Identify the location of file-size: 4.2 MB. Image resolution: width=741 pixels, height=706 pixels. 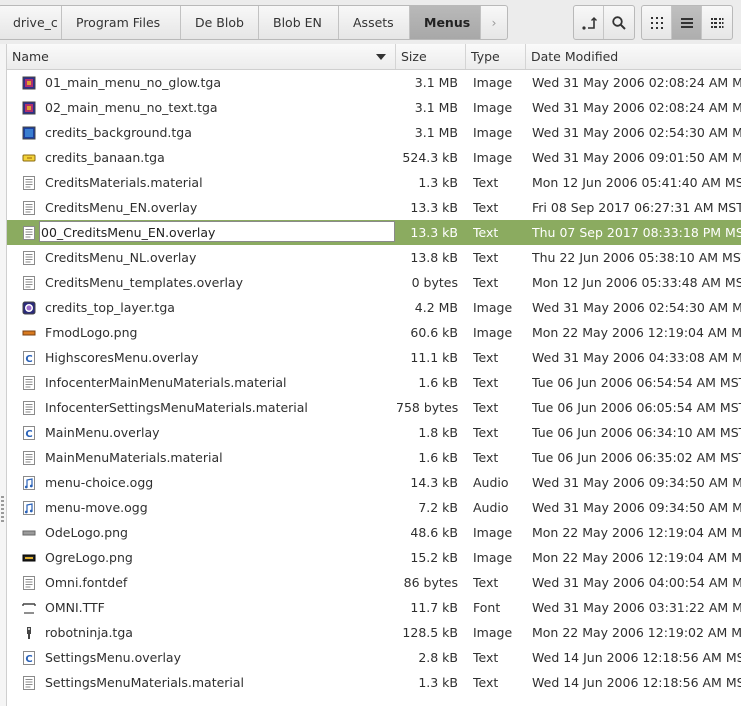
(436, 307).